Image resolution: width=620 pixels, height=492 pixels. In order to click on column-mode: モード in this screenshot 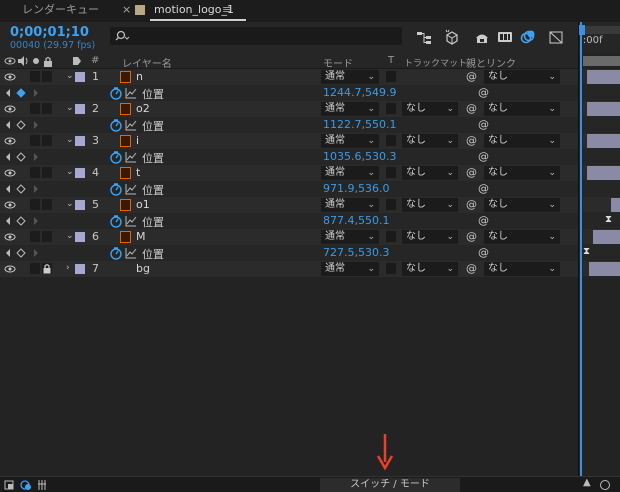, I will do `click(338, 62)`.